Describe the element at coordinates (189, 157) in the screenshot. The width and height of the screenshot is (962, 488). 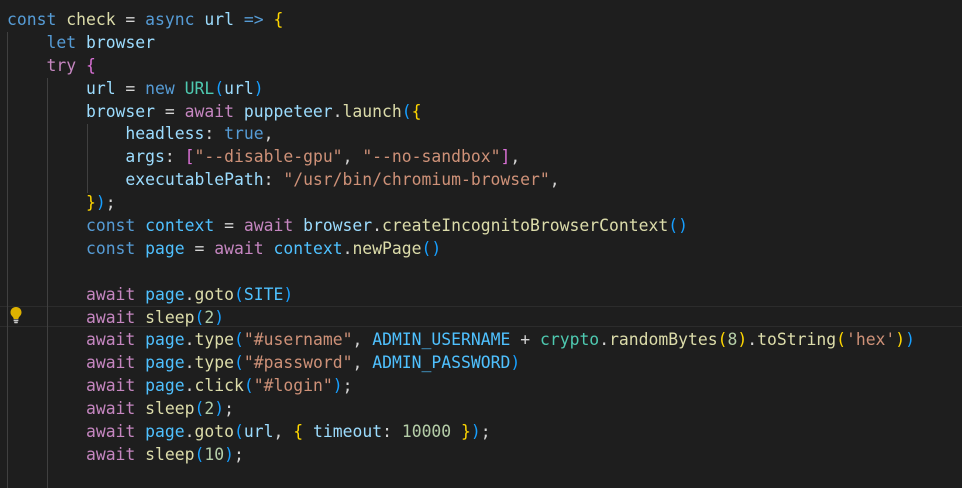
I see `code-token: [` at that location.